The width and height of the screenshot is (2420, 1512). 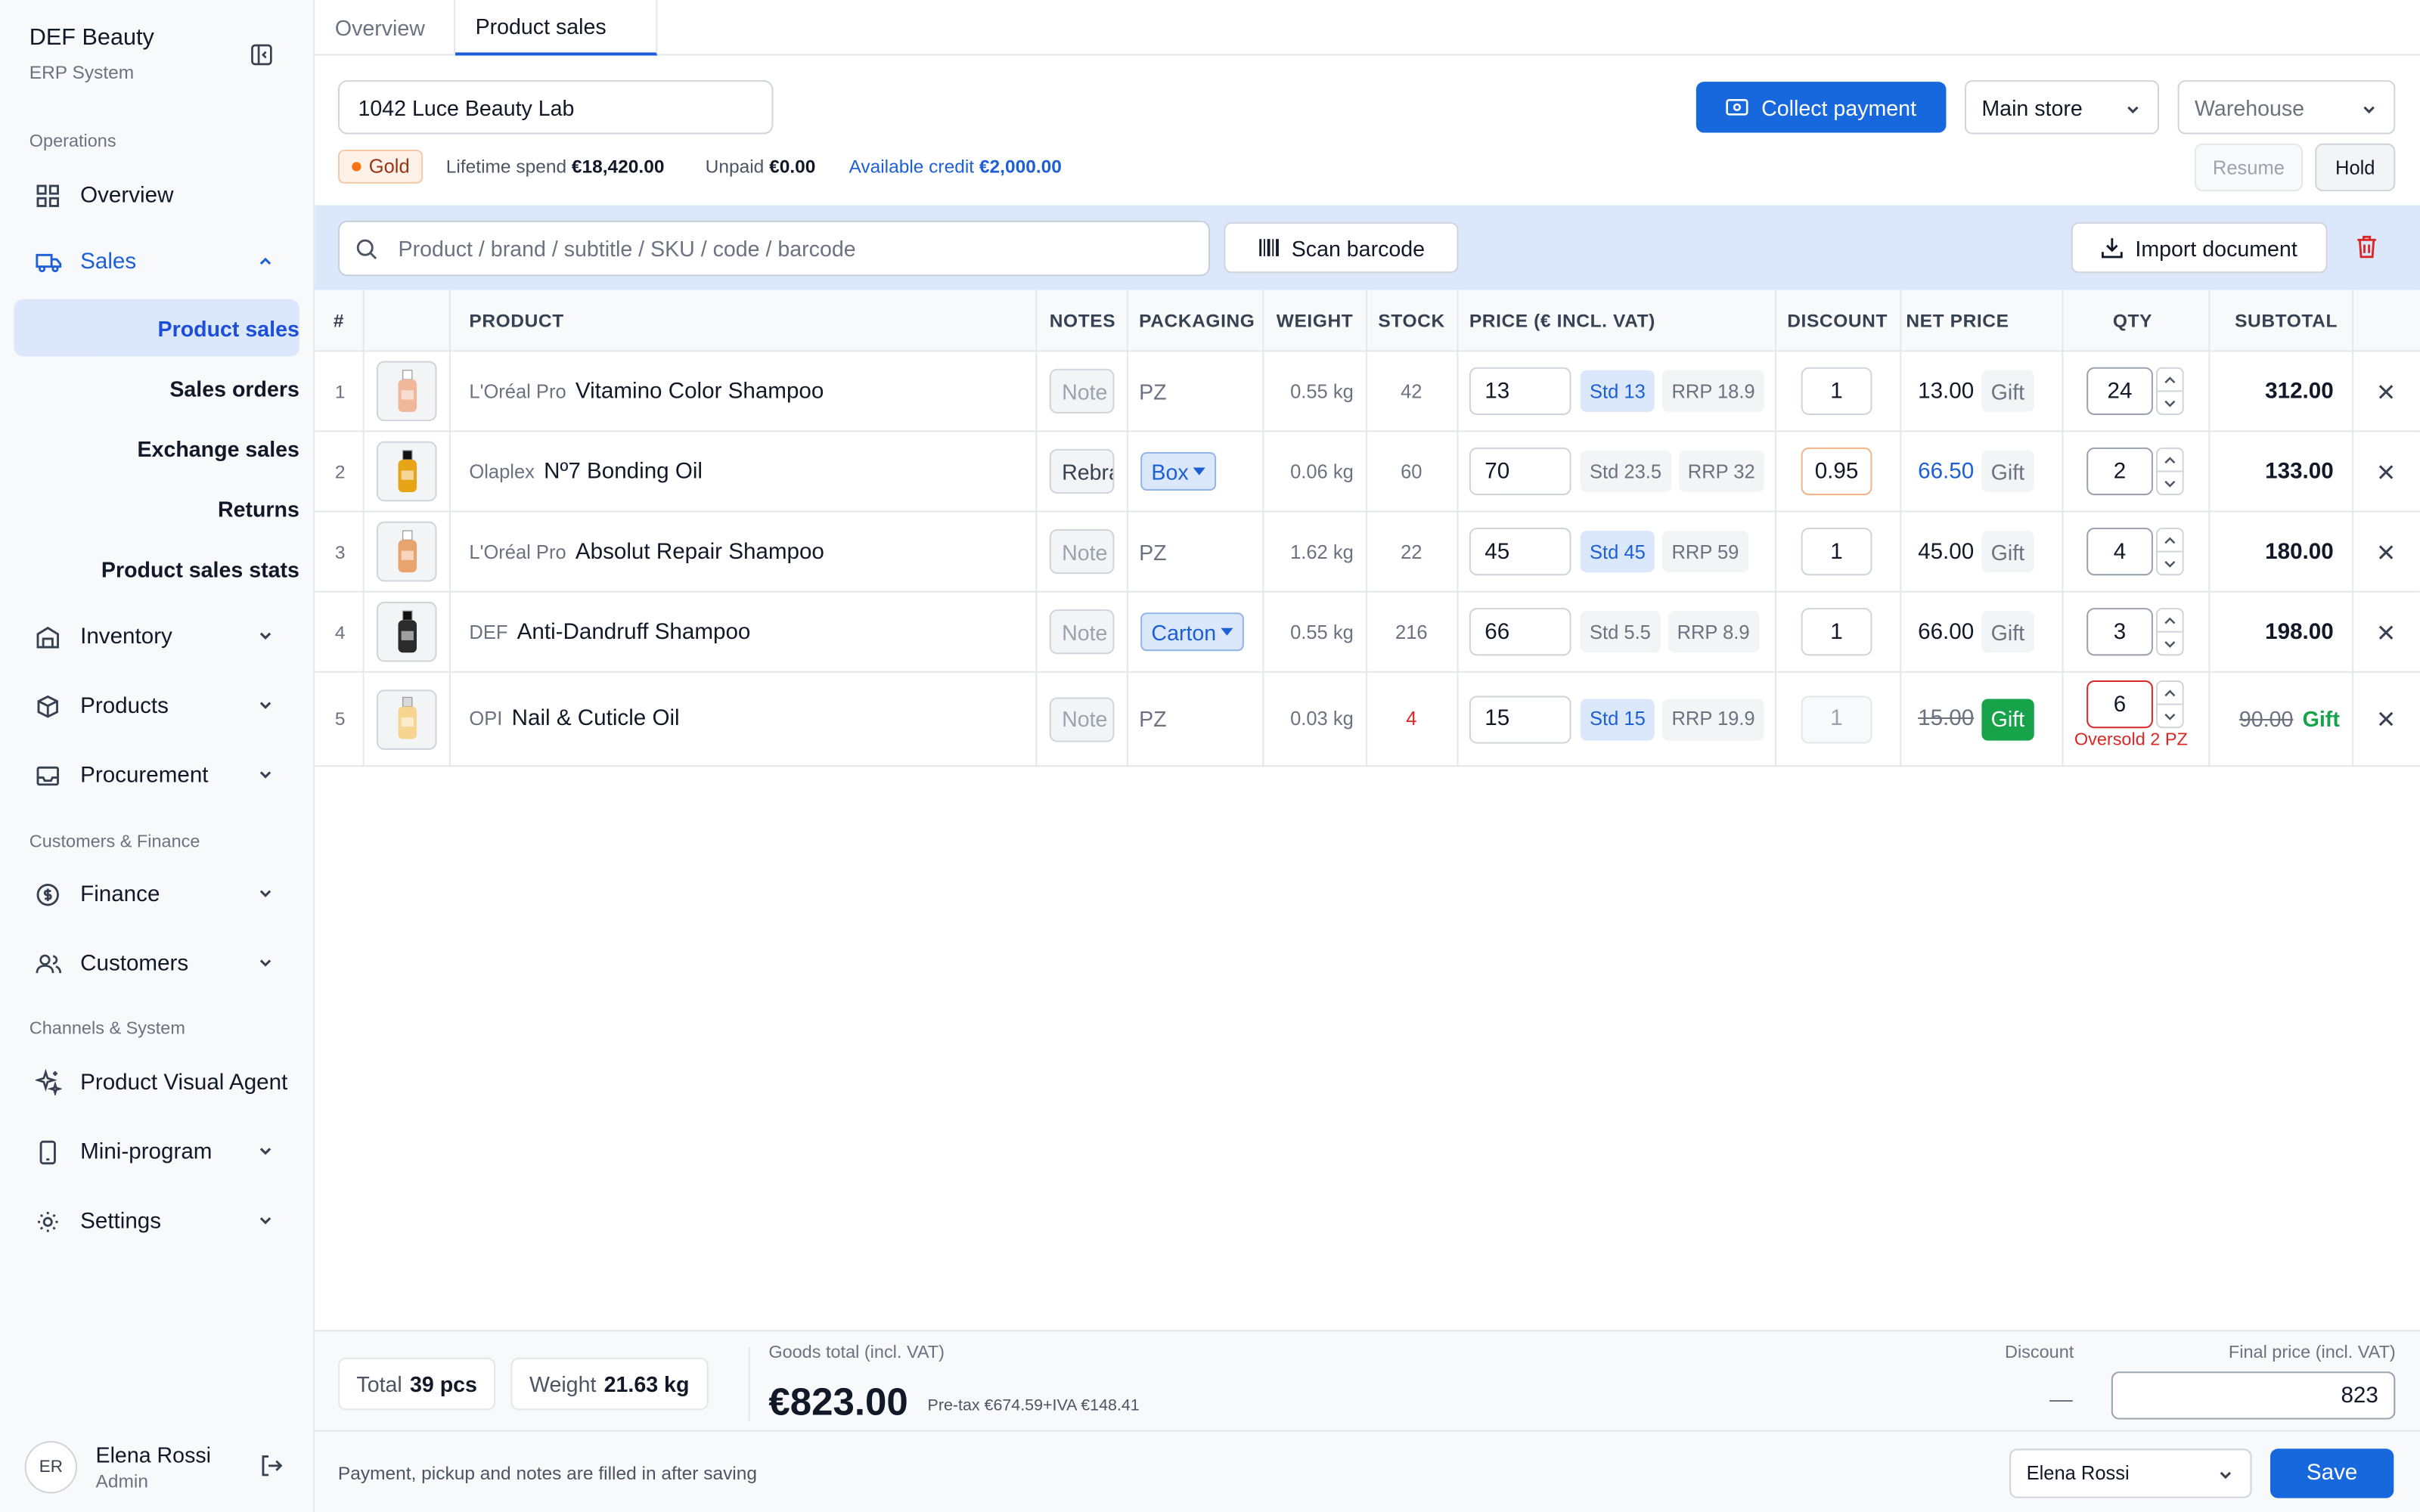 I want to click on collect-payment-button: Collect payment, so click(x=1821, y=107).